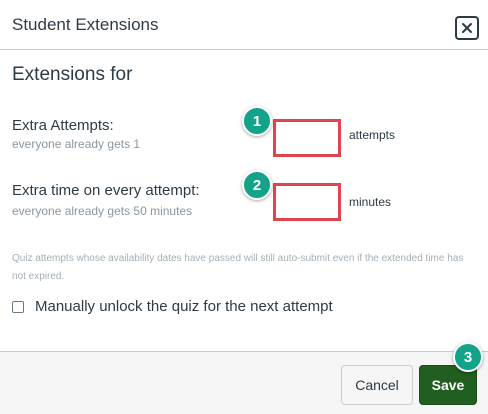 The height and width of the screenshot is (414, 488). Describe the element at coordinates (72, 74) in the screenshot. I see `section-heading: Extensions for` at that location.